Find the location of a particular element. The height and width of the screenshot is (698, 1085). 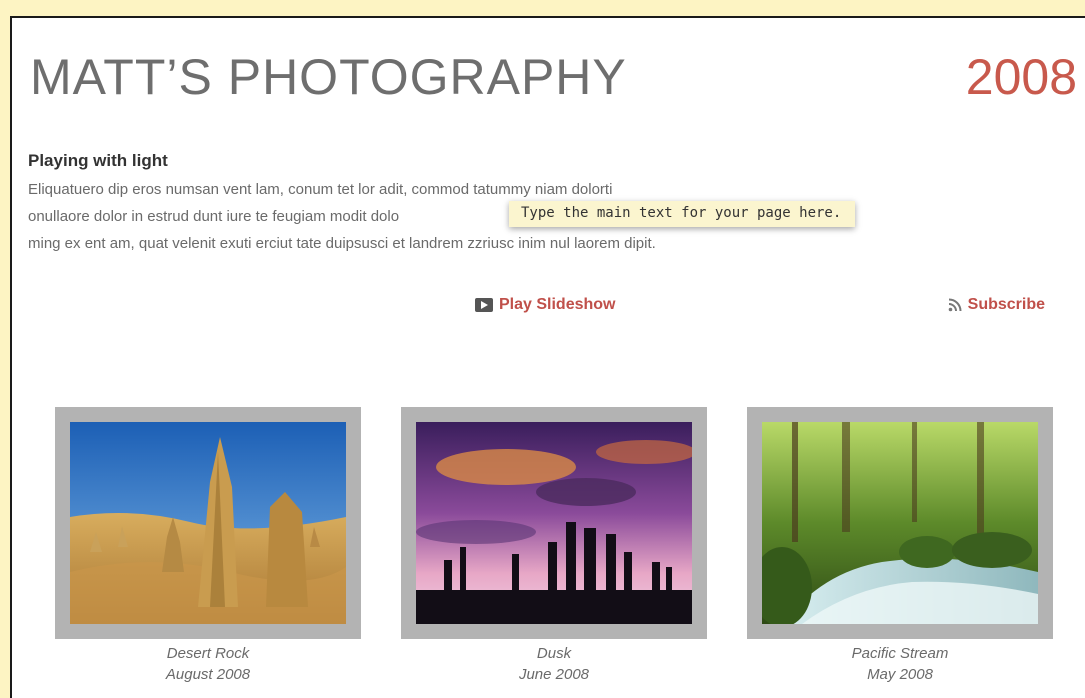

album-pacific-stream: Pacific Stream May 2008 is located at coordinates (900, 546).